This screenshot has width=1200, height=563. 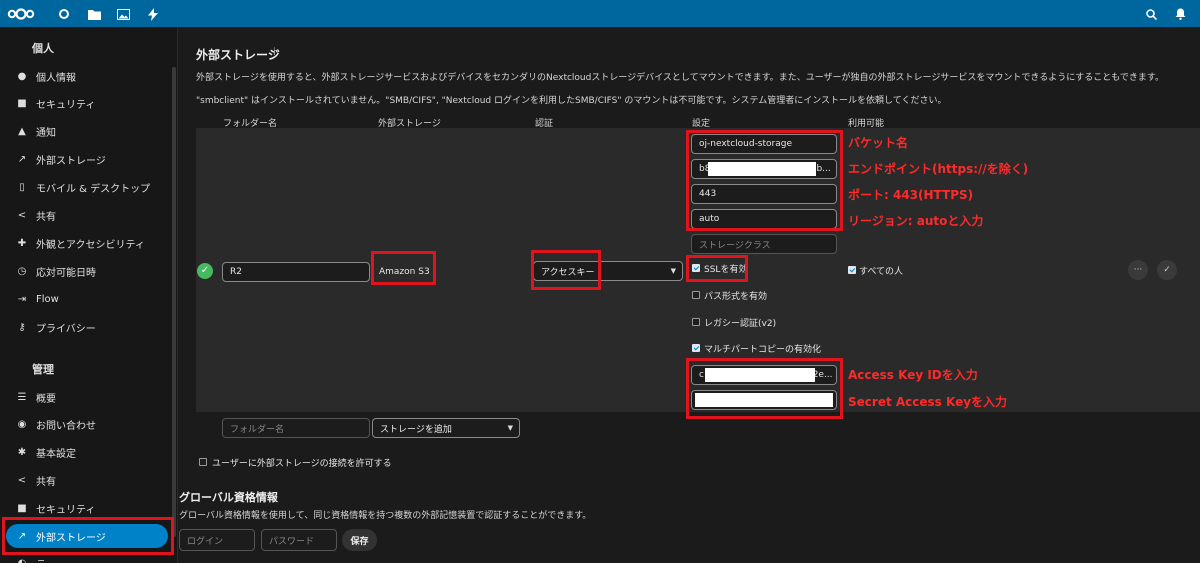 What do you see at coordinates (302, 464) in the screenshot?
I see `allow-users-label: ユーザーに外部ストレージの接続を許可する` at bounding box center [302, 464].